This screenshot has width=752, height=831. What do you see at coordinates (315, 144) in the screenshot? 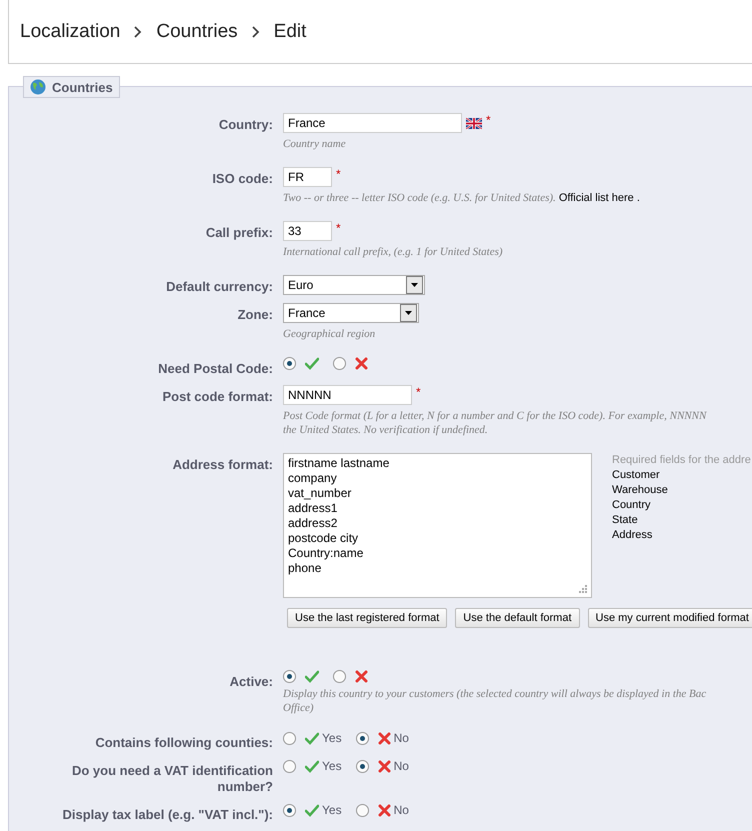
I see `help-text: Country name` at bounding box center [315, 144].